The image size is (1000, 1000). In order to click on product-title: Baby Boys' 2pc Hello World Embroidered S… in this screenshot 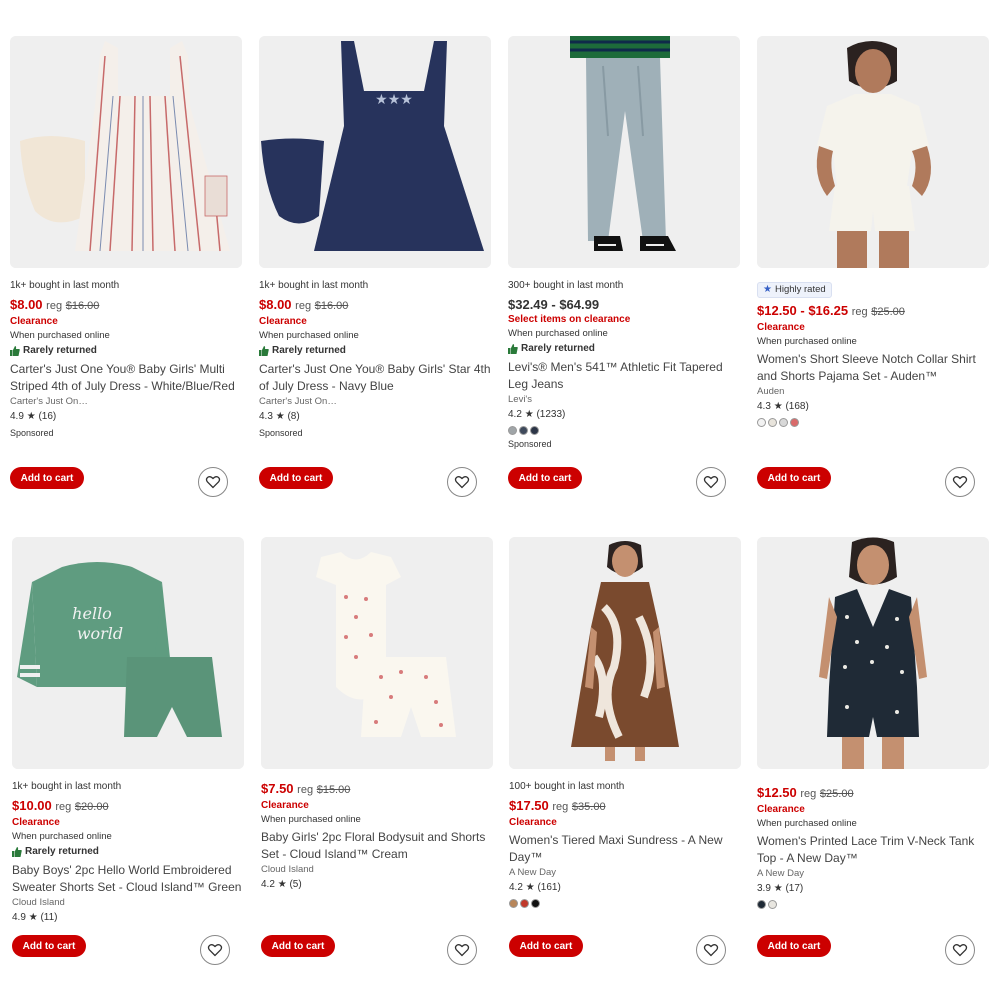, I will do `click(128, 879)`.